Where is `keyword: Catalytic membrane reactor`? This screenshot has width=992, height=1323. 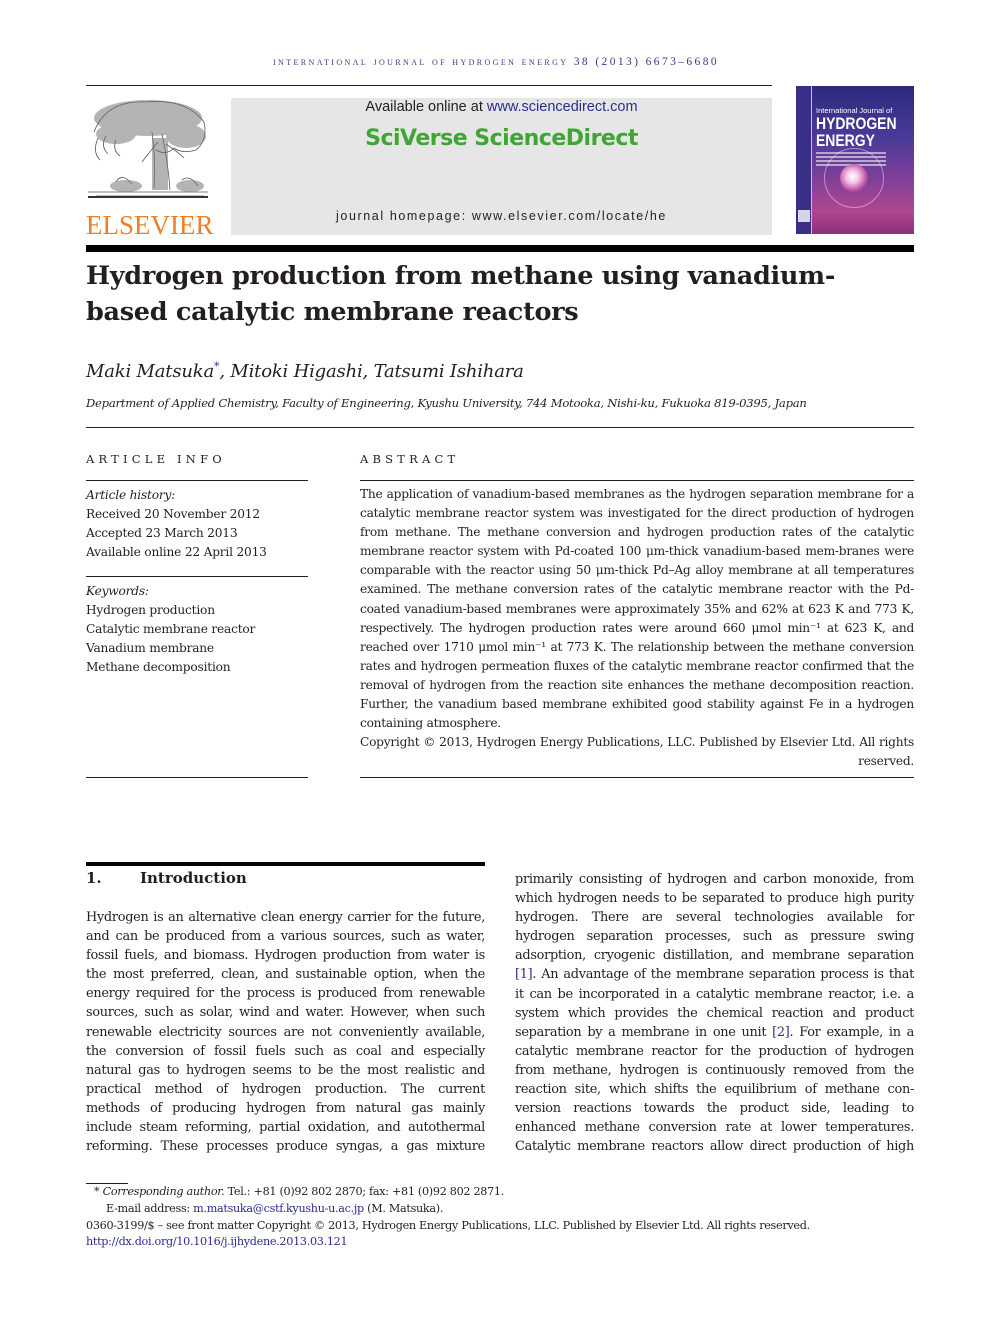 keyword: Catalytic membrane reactor is located at coordinates (171, 629).